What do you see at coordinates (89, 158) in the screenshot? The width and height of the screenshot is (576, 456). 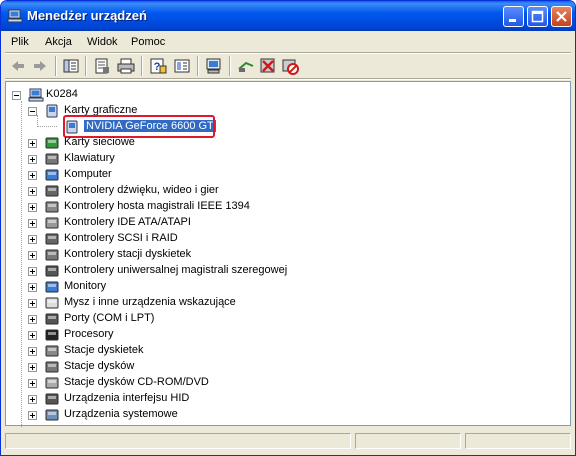 I see `category-label: Klawiatury` at bounding box center [89, 158].